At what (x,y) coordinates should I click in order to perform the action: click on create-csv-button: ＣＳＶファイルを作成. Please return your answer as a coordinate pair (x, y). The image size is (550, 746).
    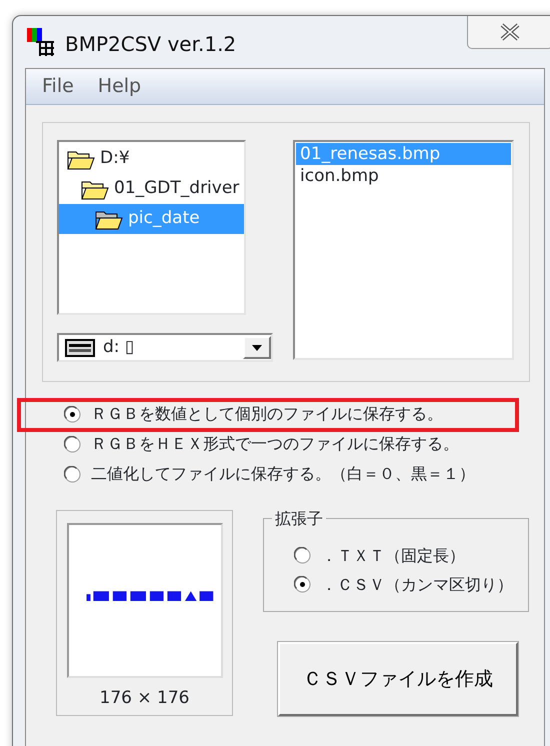
    Looking at the image, I should click on (398, 679).